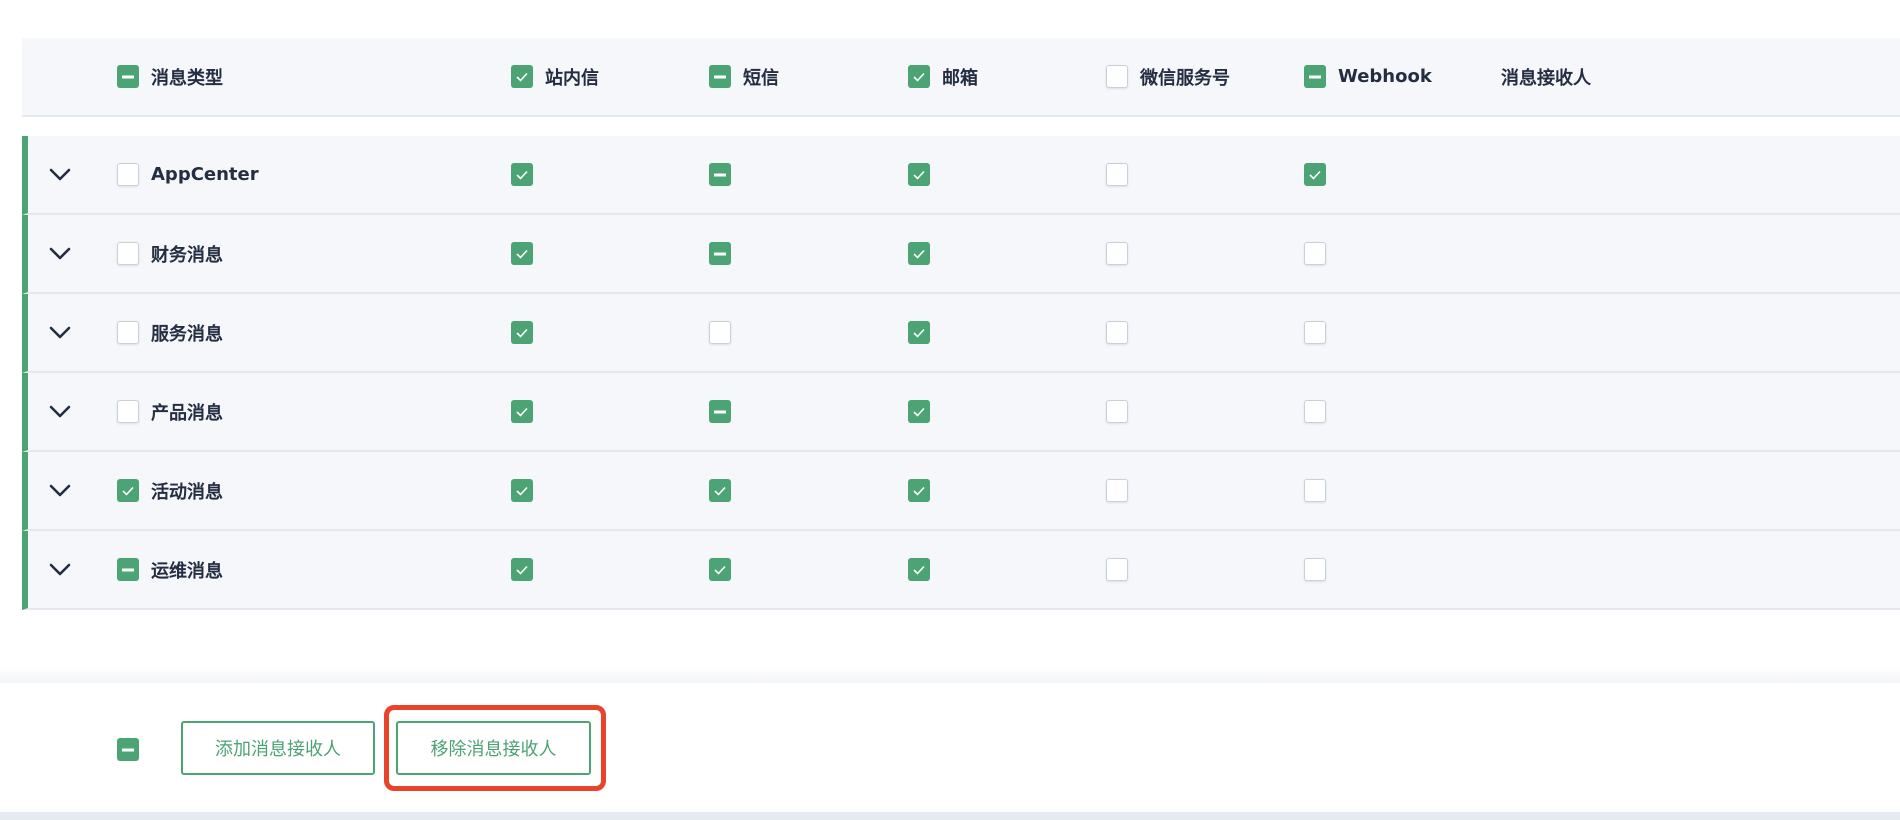 The width and height of the screenshot is (1900, 820). I want to click on remove-recipient-button: 移除消息接收人, so click(493, 748).